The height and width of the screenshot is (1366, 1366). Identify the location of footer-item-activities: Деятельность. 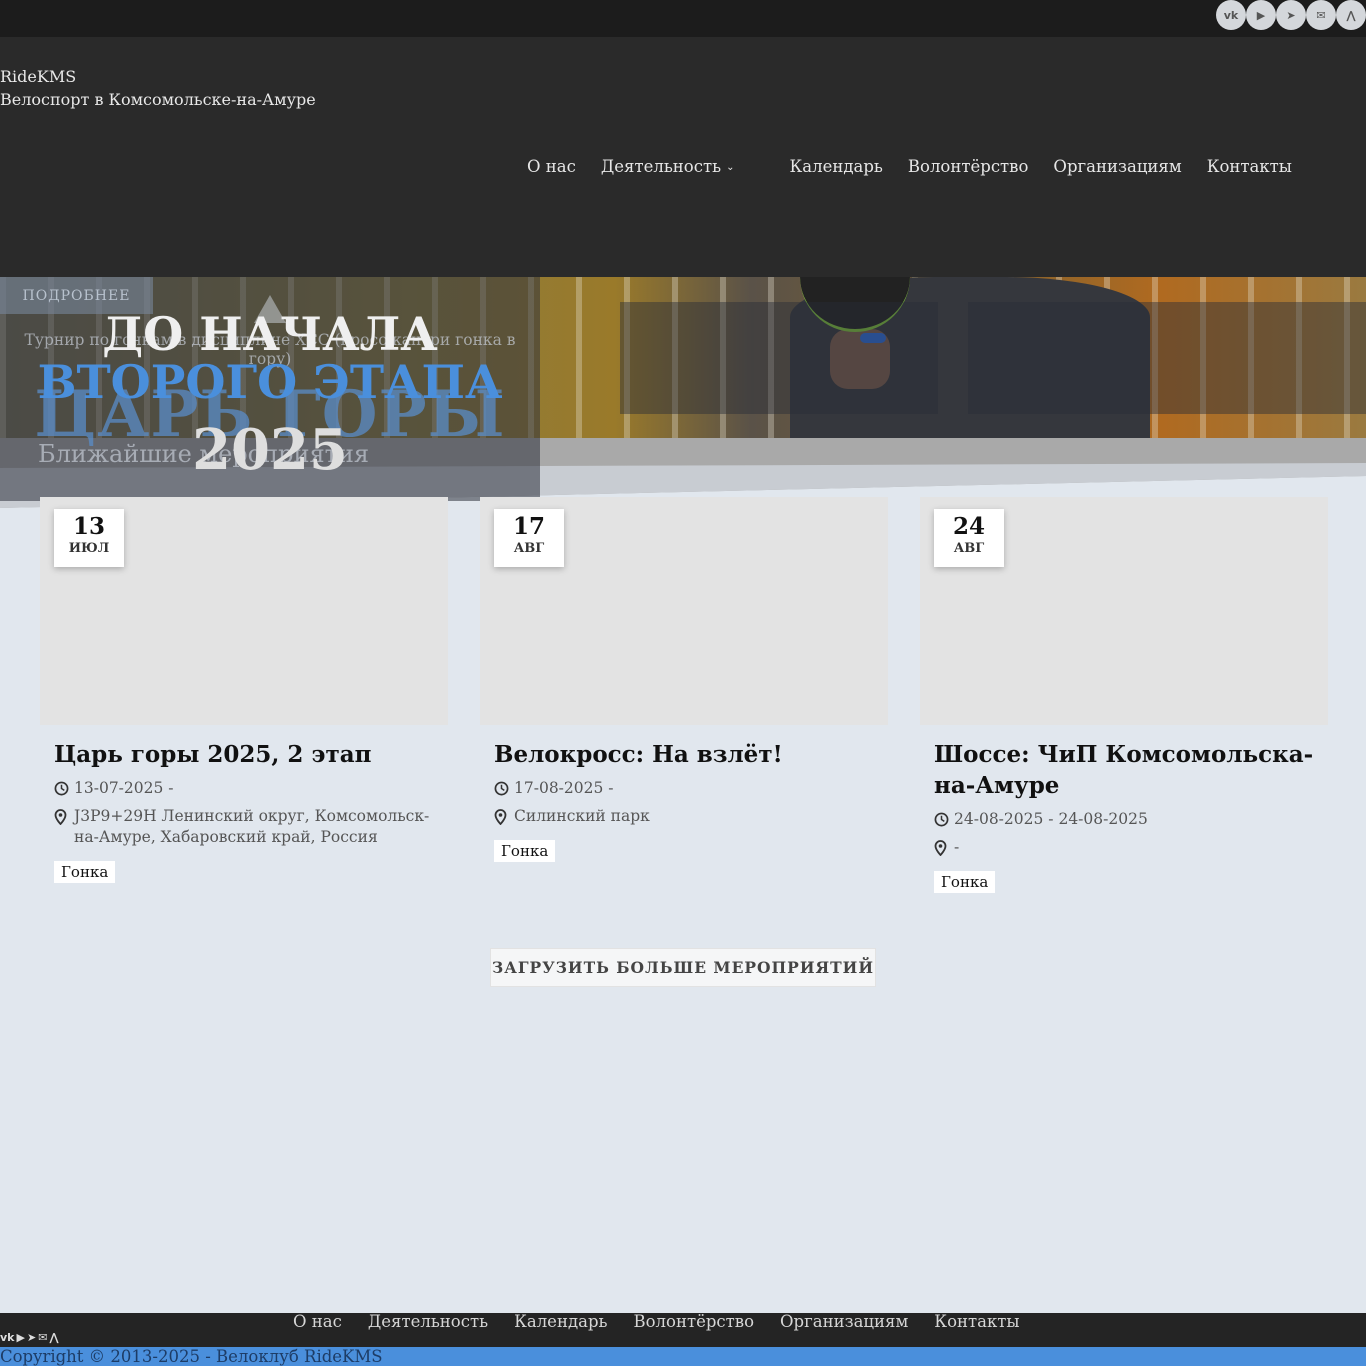
(428, 1322).